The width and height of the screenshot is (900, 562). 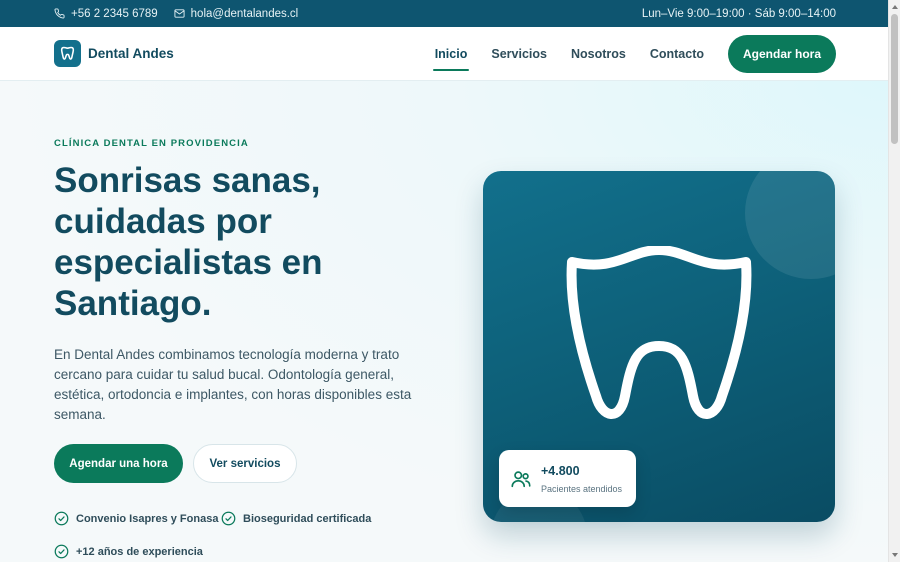 I want to click on feature-item: +12 años de experiencia, so click(x=128, y=551).